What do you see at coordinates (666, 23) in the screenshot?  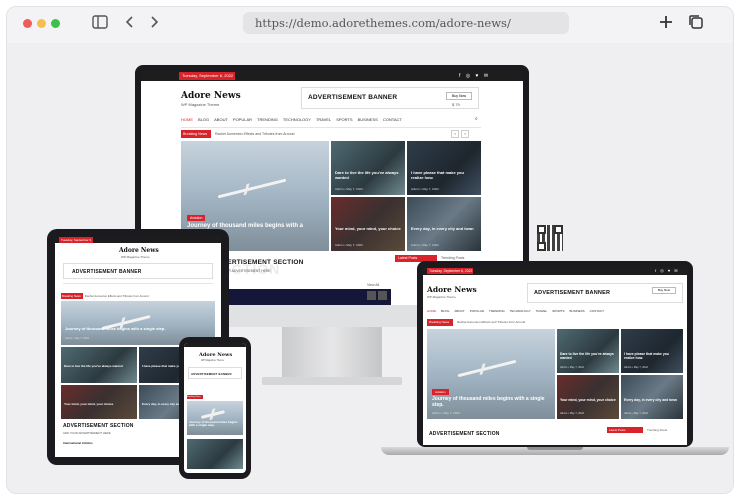 I see `new-tab-icon` at bounding box center [666, 23].